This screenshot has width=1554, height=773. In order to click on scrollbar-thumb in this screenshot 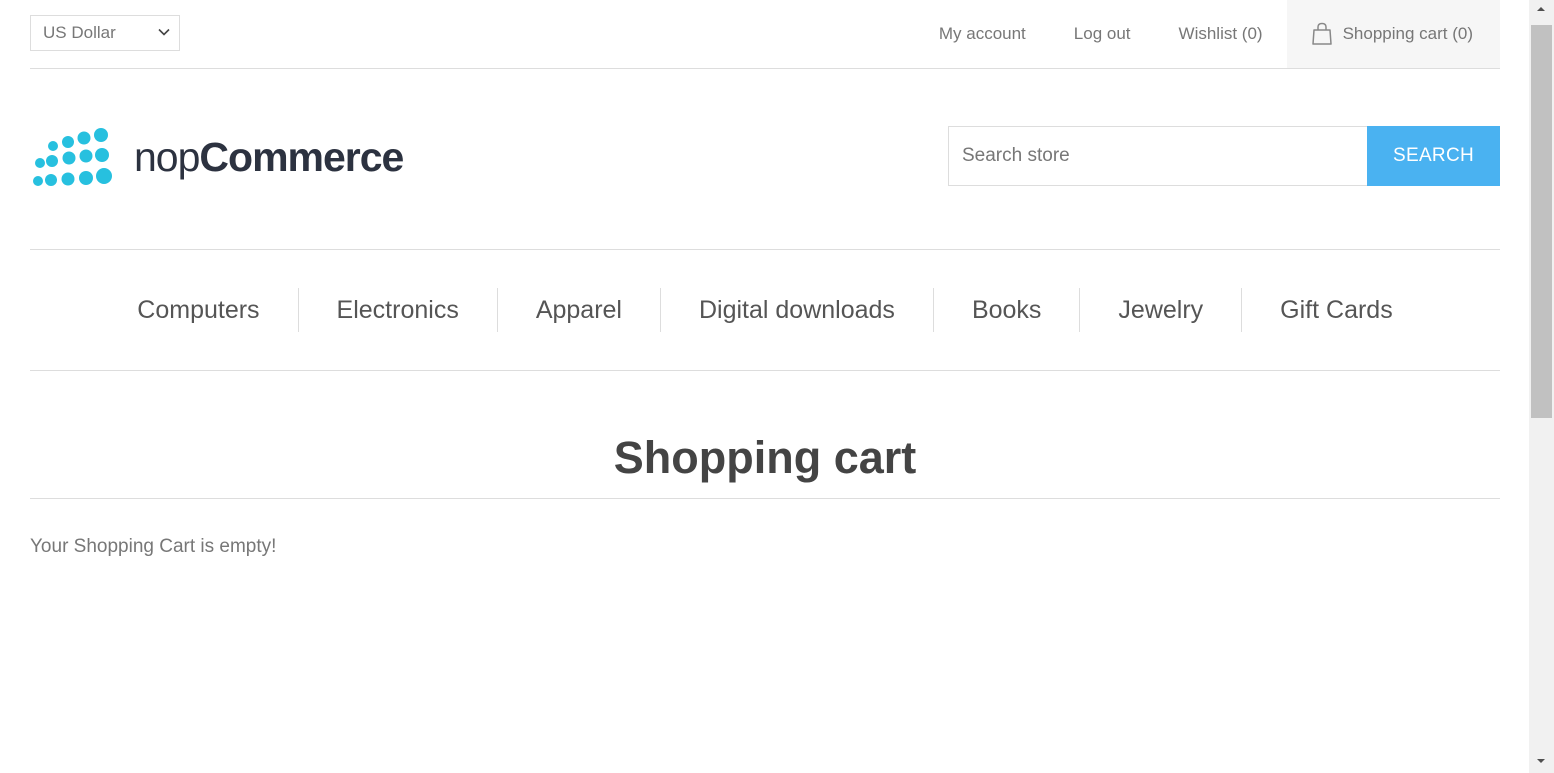, I will do `click(1541, 221)`.